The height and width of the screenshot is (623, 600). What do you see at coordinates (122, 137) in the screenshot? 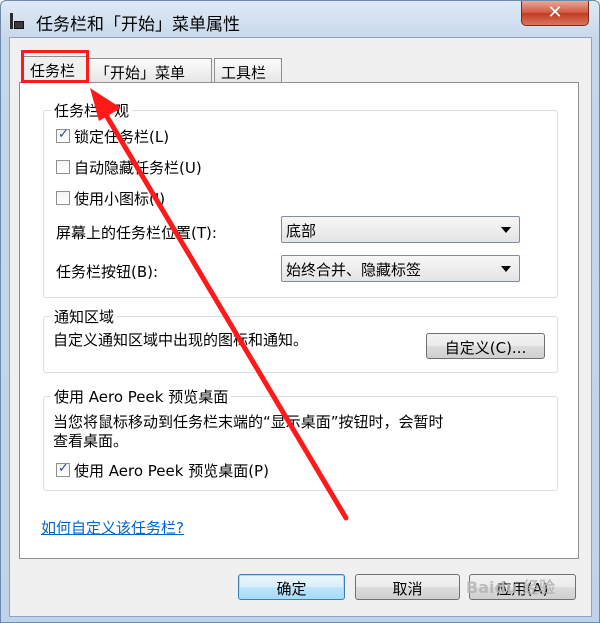
I see `lock-taskbar-label: 锁定任务栏(L)` at bounding box center [122, 137].